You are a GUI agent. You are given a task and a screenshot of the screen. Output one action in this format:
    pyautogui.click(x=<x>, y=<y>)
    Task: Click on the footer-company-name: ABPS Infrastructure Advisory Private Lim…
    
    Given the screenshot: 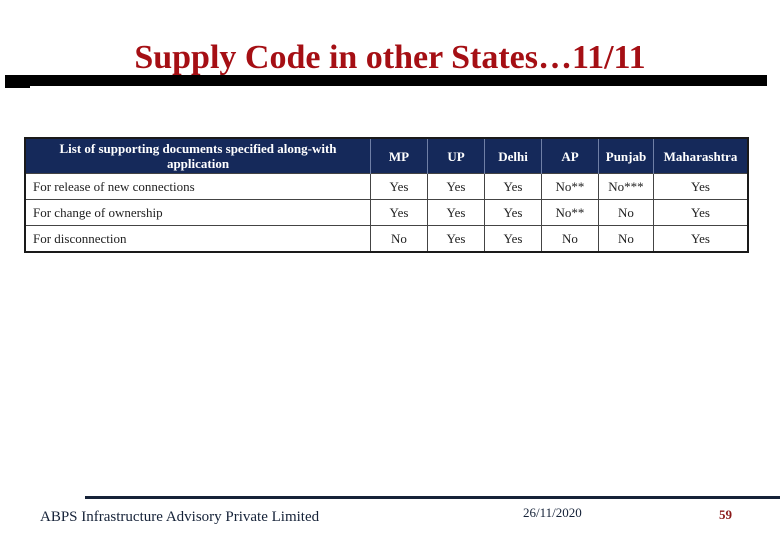 What is the action you would take?
    pyautogui.click(x=180, y=517)
    